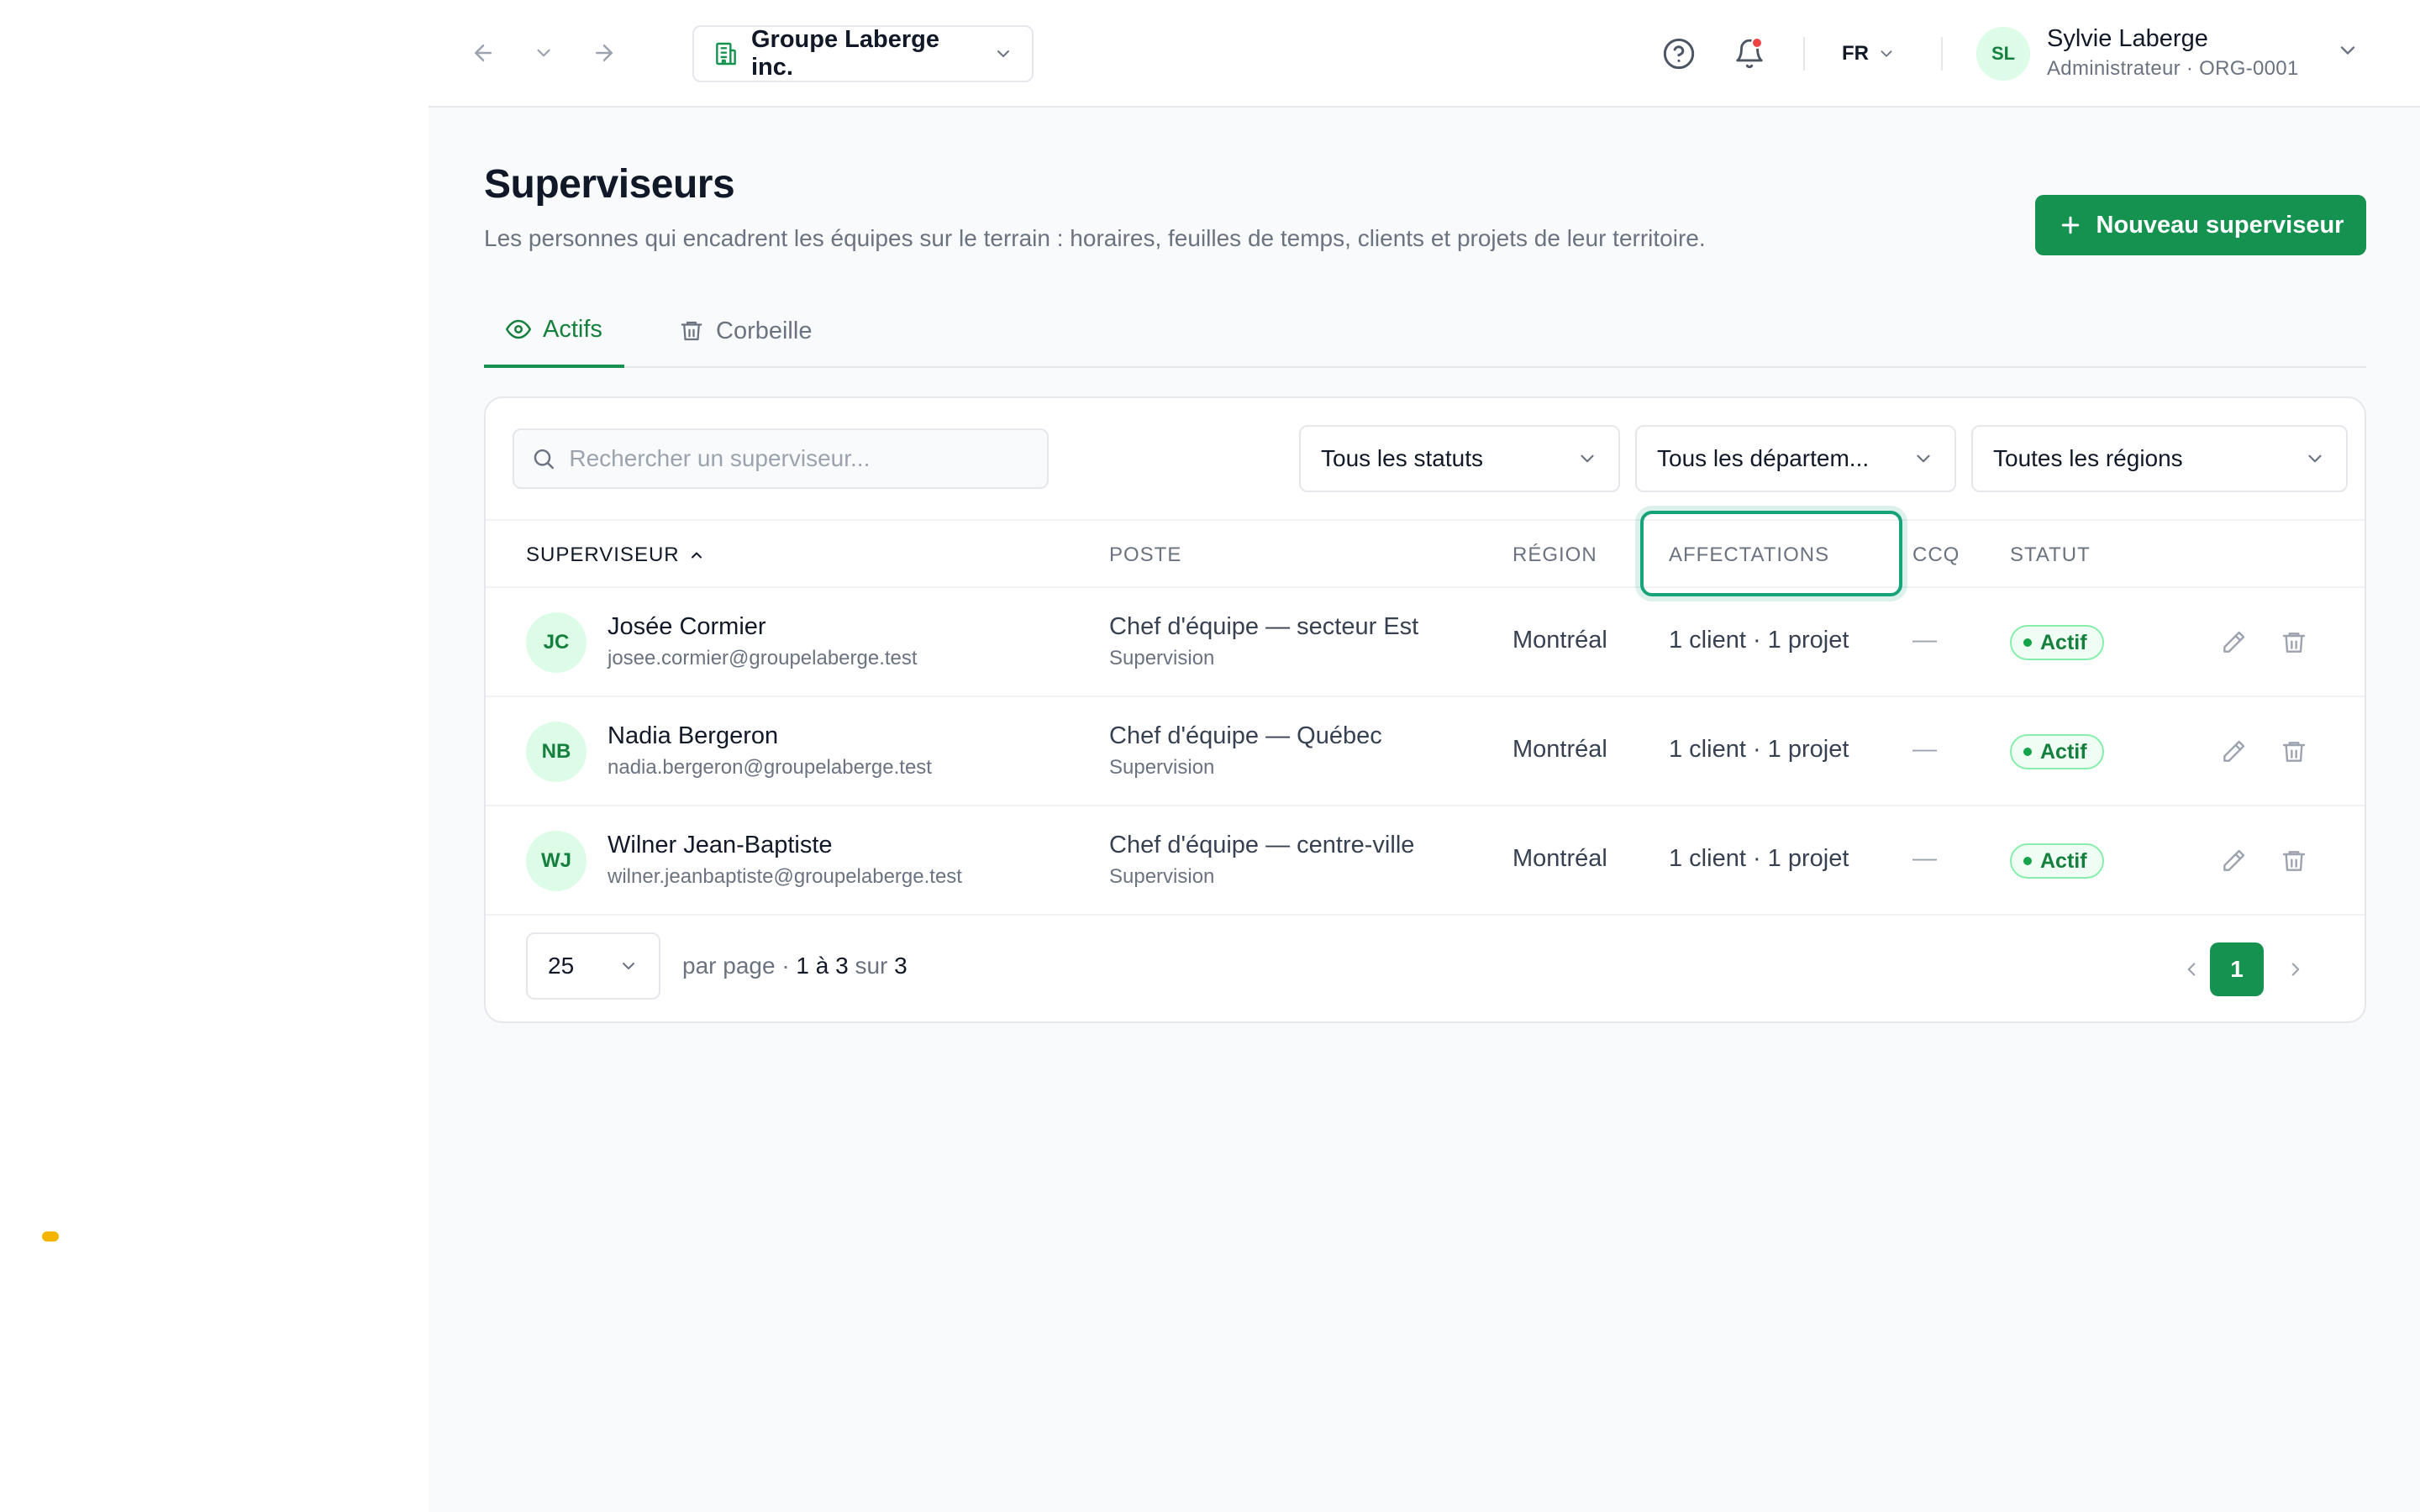  I want to click on chevron-left-icon, so click(2191, 969).